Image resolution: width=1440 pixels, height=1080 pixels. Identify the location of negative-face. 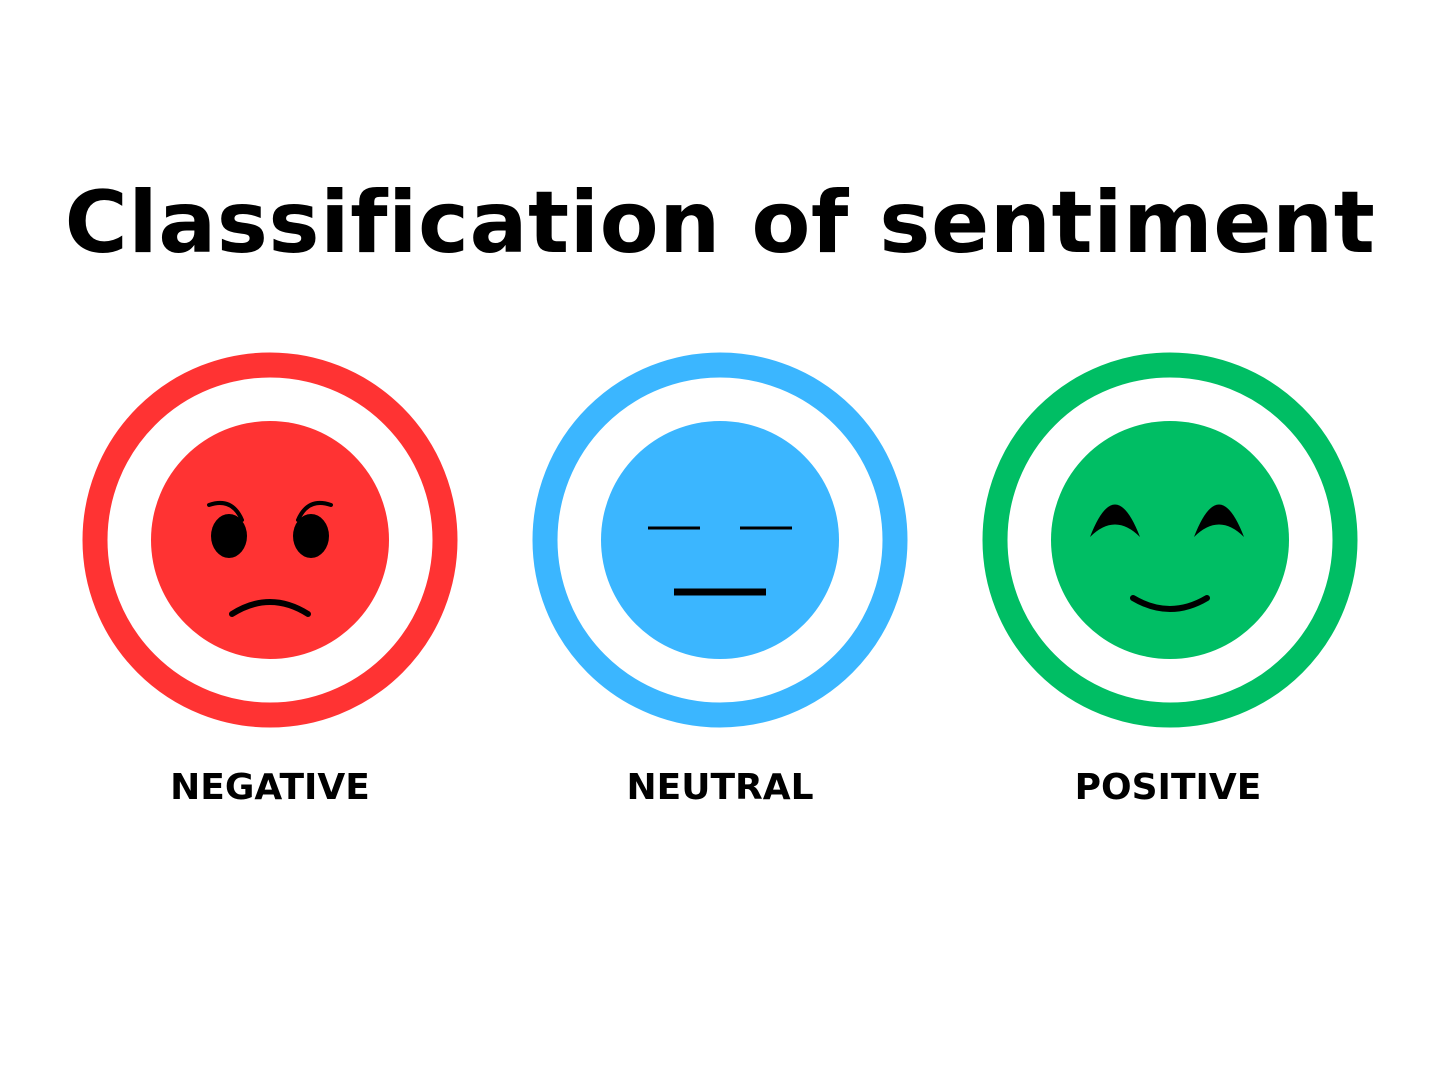
(270, 540).